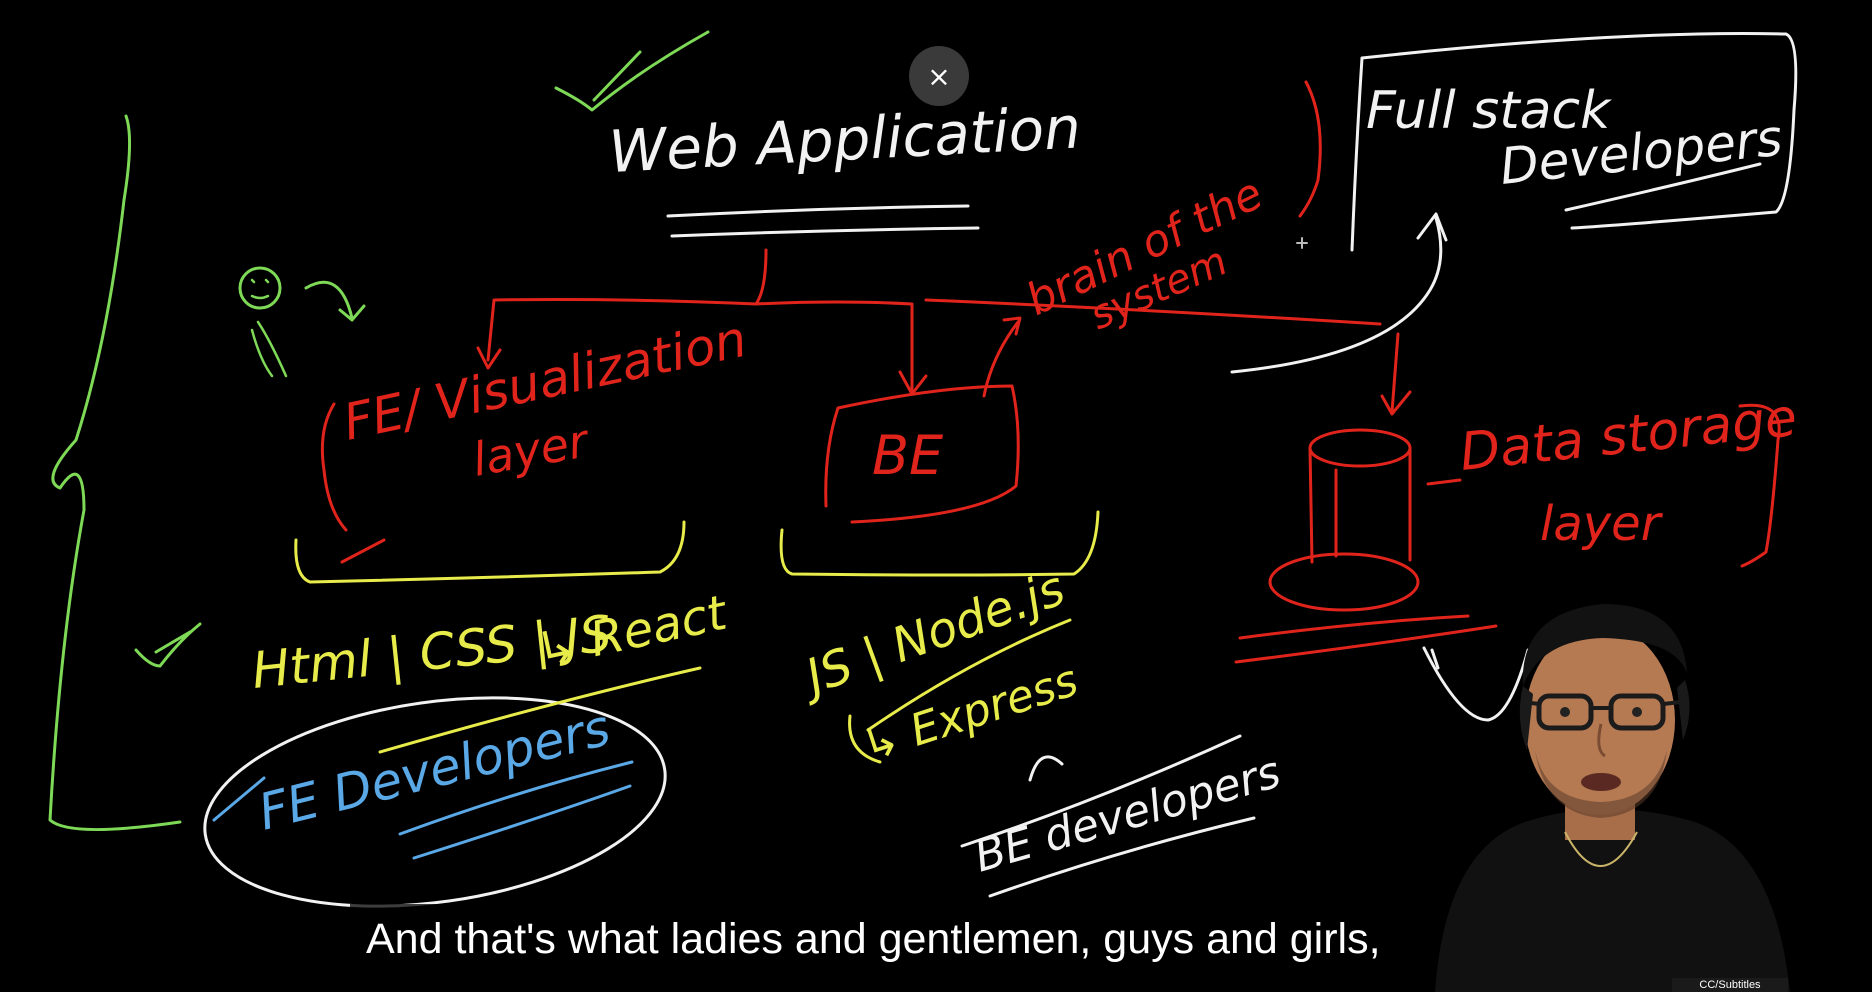 The width and height of the screenshot is (1872, 992). What do you see at coordinates (168, 645) in the screenshot?
I see `fe-checkmark` at bounding box center [168, 645].